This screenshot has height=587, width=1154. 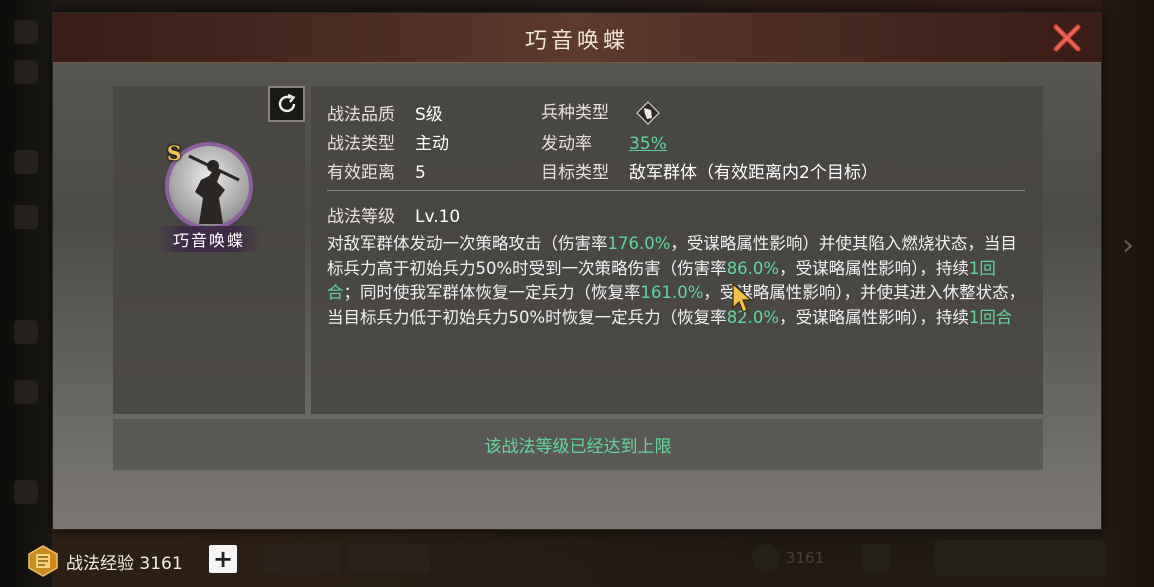 I want to click on cavalry-unit-icon, so click(x=648, y=113).